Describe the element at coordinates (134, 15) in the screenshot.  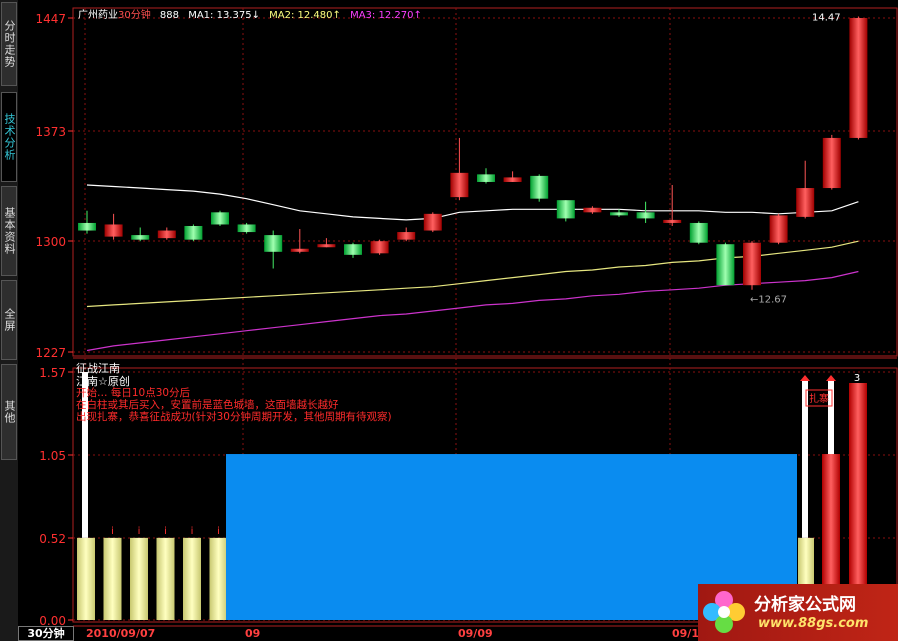
I see `period-label: 30分钟` at that location.